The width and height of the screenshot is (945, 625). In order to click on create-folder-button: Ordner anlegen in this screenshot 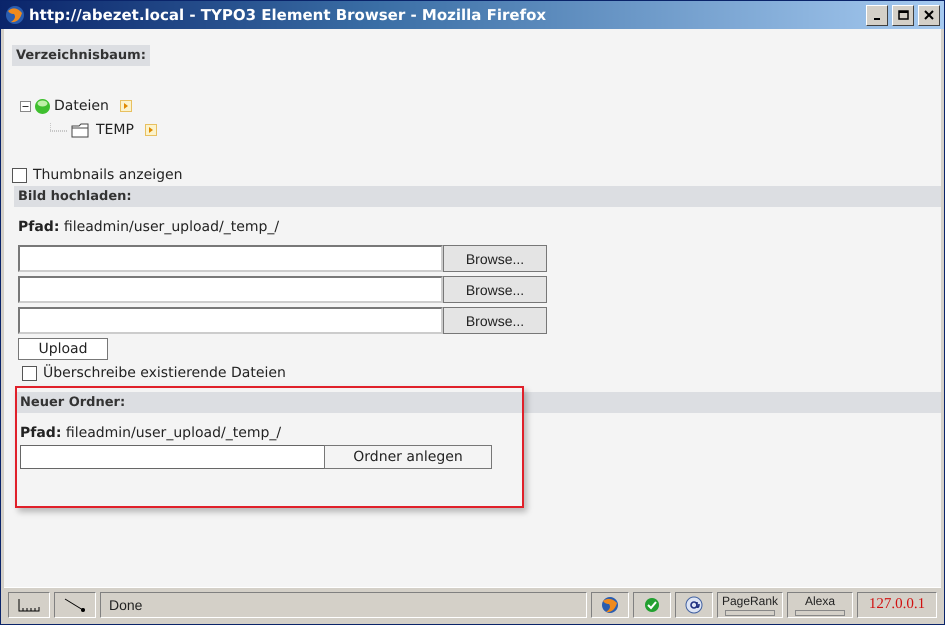, I will do `click(408, 457)`.